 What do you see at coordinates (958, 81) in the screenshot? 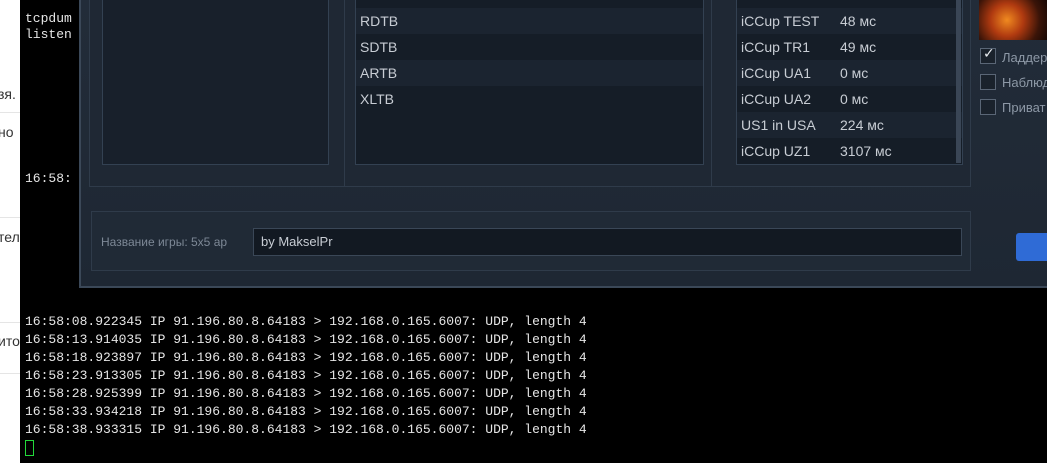
I see `server-list-scrollbar` at bounding box center [958, 81].